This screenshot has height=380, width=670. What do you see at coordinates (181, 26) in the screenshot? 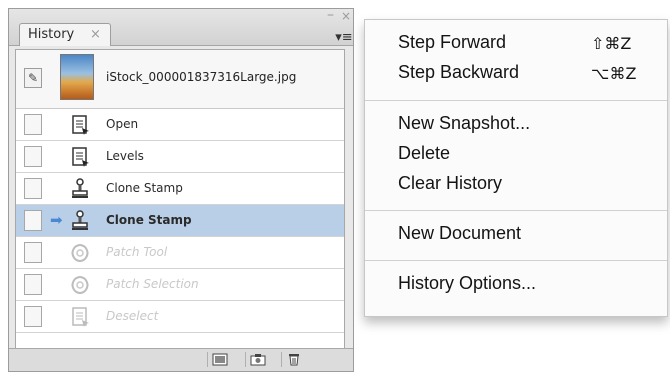
I see `panel-header: History × – × ▾≡` at bounding box center [181, 26].